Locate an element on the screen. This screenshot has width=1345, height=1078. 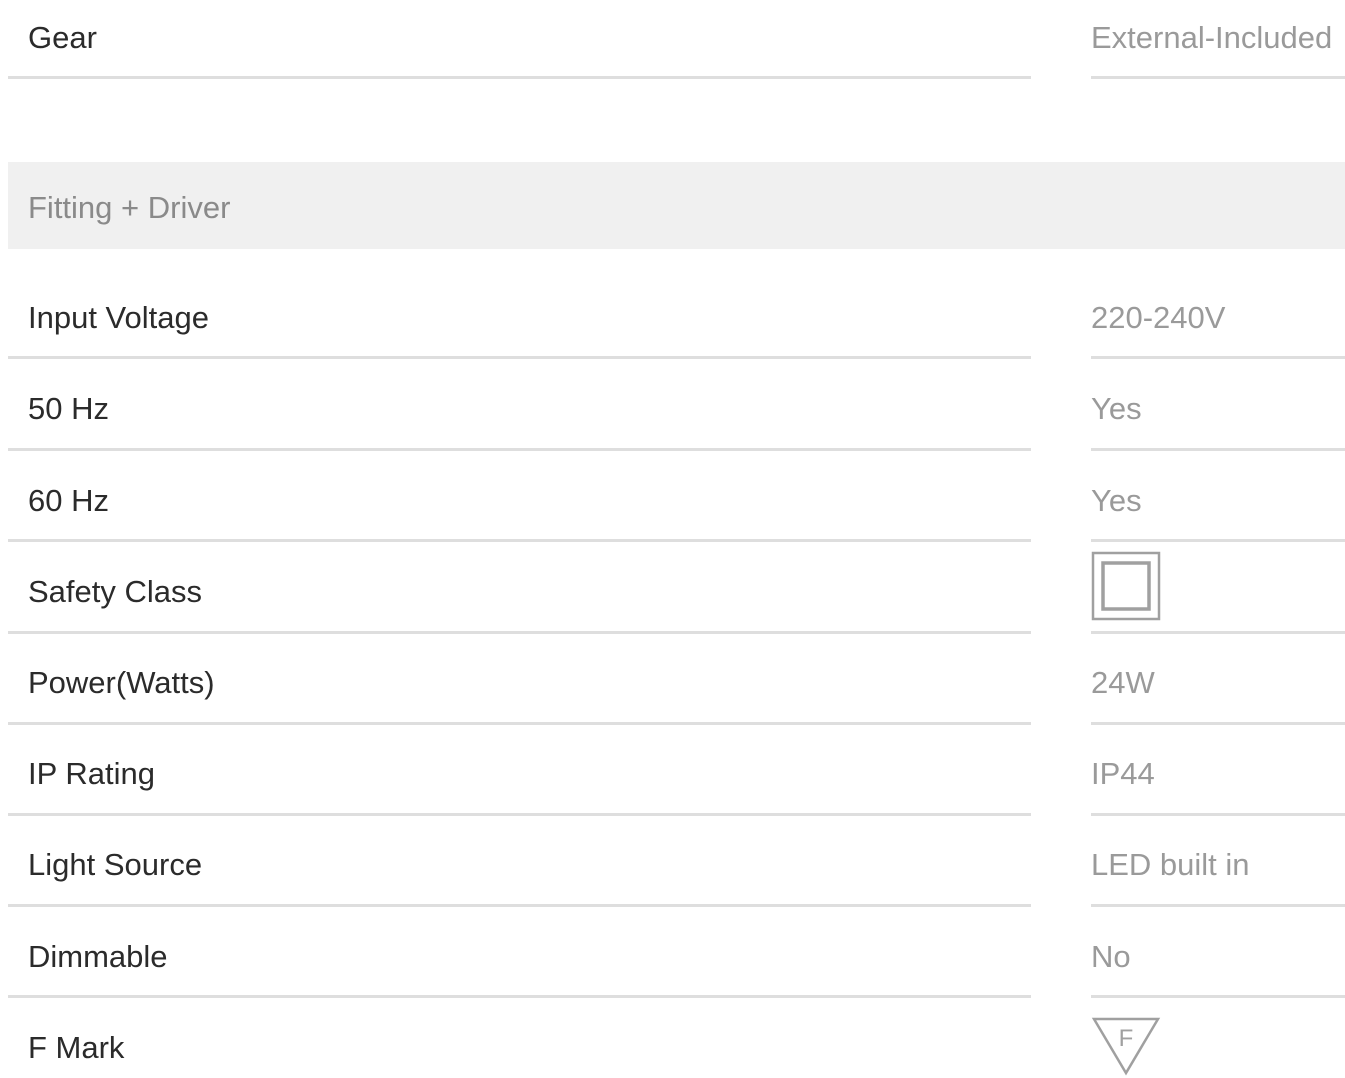
spec-label: Gear is located at coordinates (62, 37).